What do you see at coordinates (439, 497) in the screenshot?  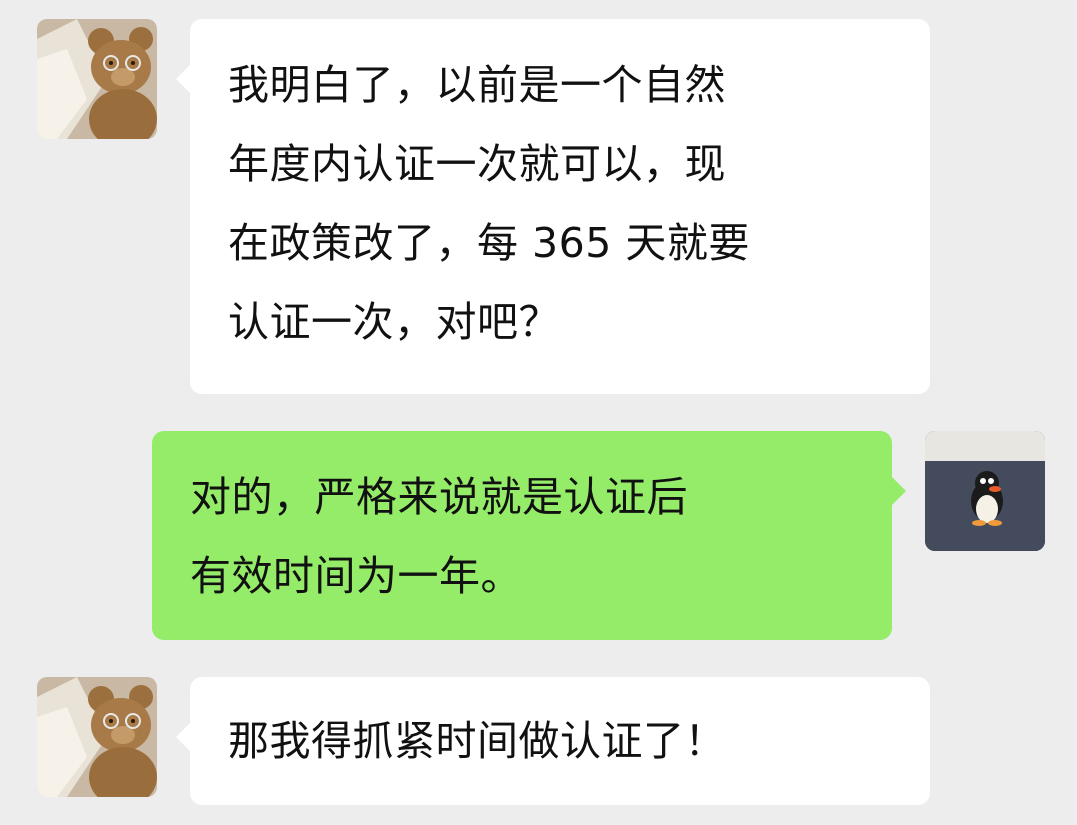 I see `message-text-line: 对的，严格来说就是认证后` at bounding box center [439, 497].